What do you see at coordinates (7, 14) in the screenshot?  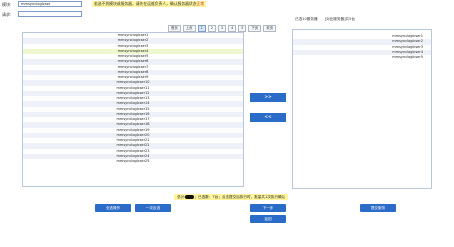 I see `request-label: 请求:` at bounding box center [7, 14].